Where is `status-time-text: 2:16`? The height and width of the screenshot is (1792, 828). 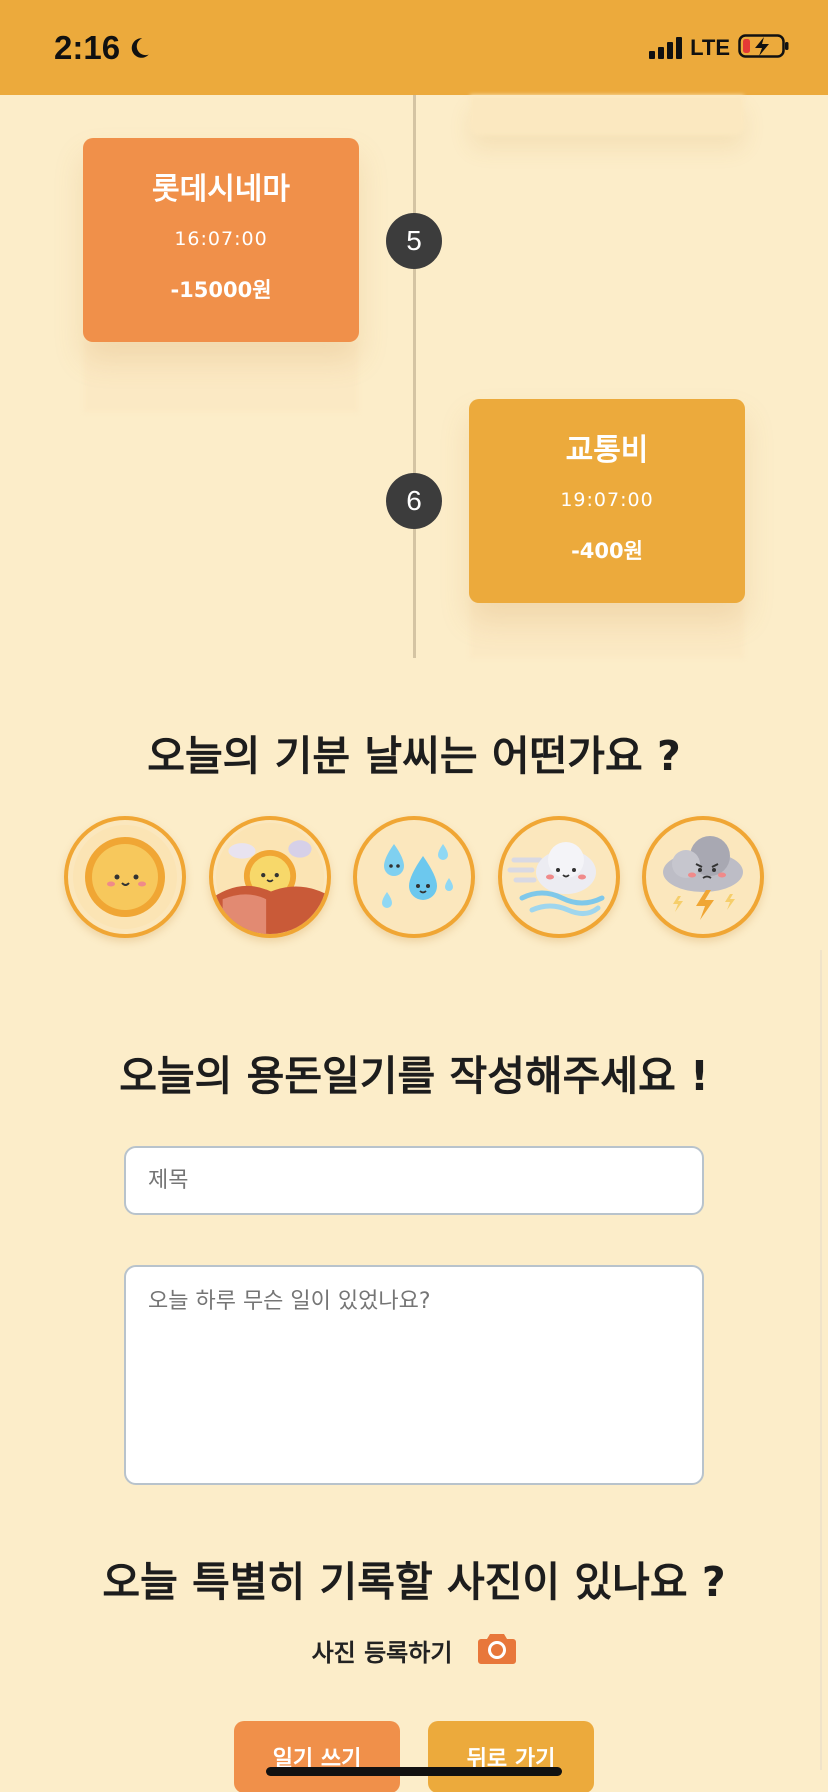
status-time-text: 2:16 is located at coordinates (87, 47).